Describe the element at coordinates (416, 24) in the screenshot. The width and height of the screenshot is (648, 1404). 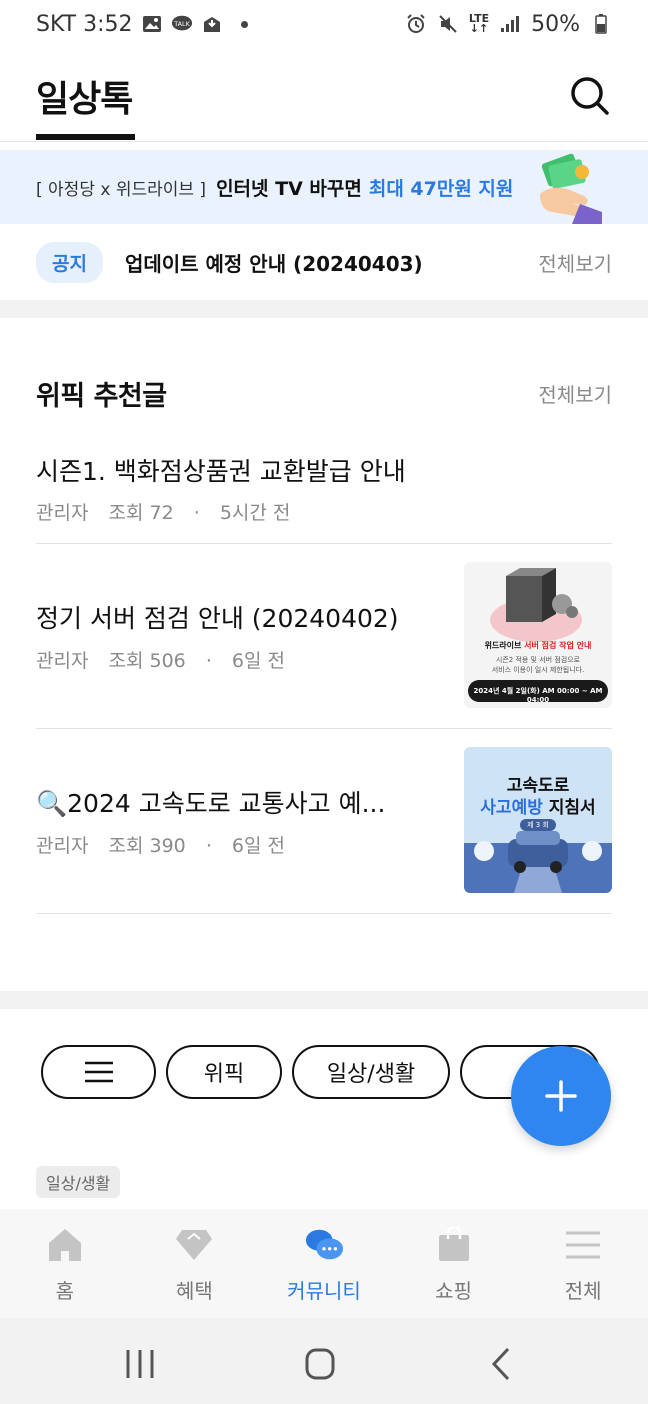
I see `alarm-icon` at that location.